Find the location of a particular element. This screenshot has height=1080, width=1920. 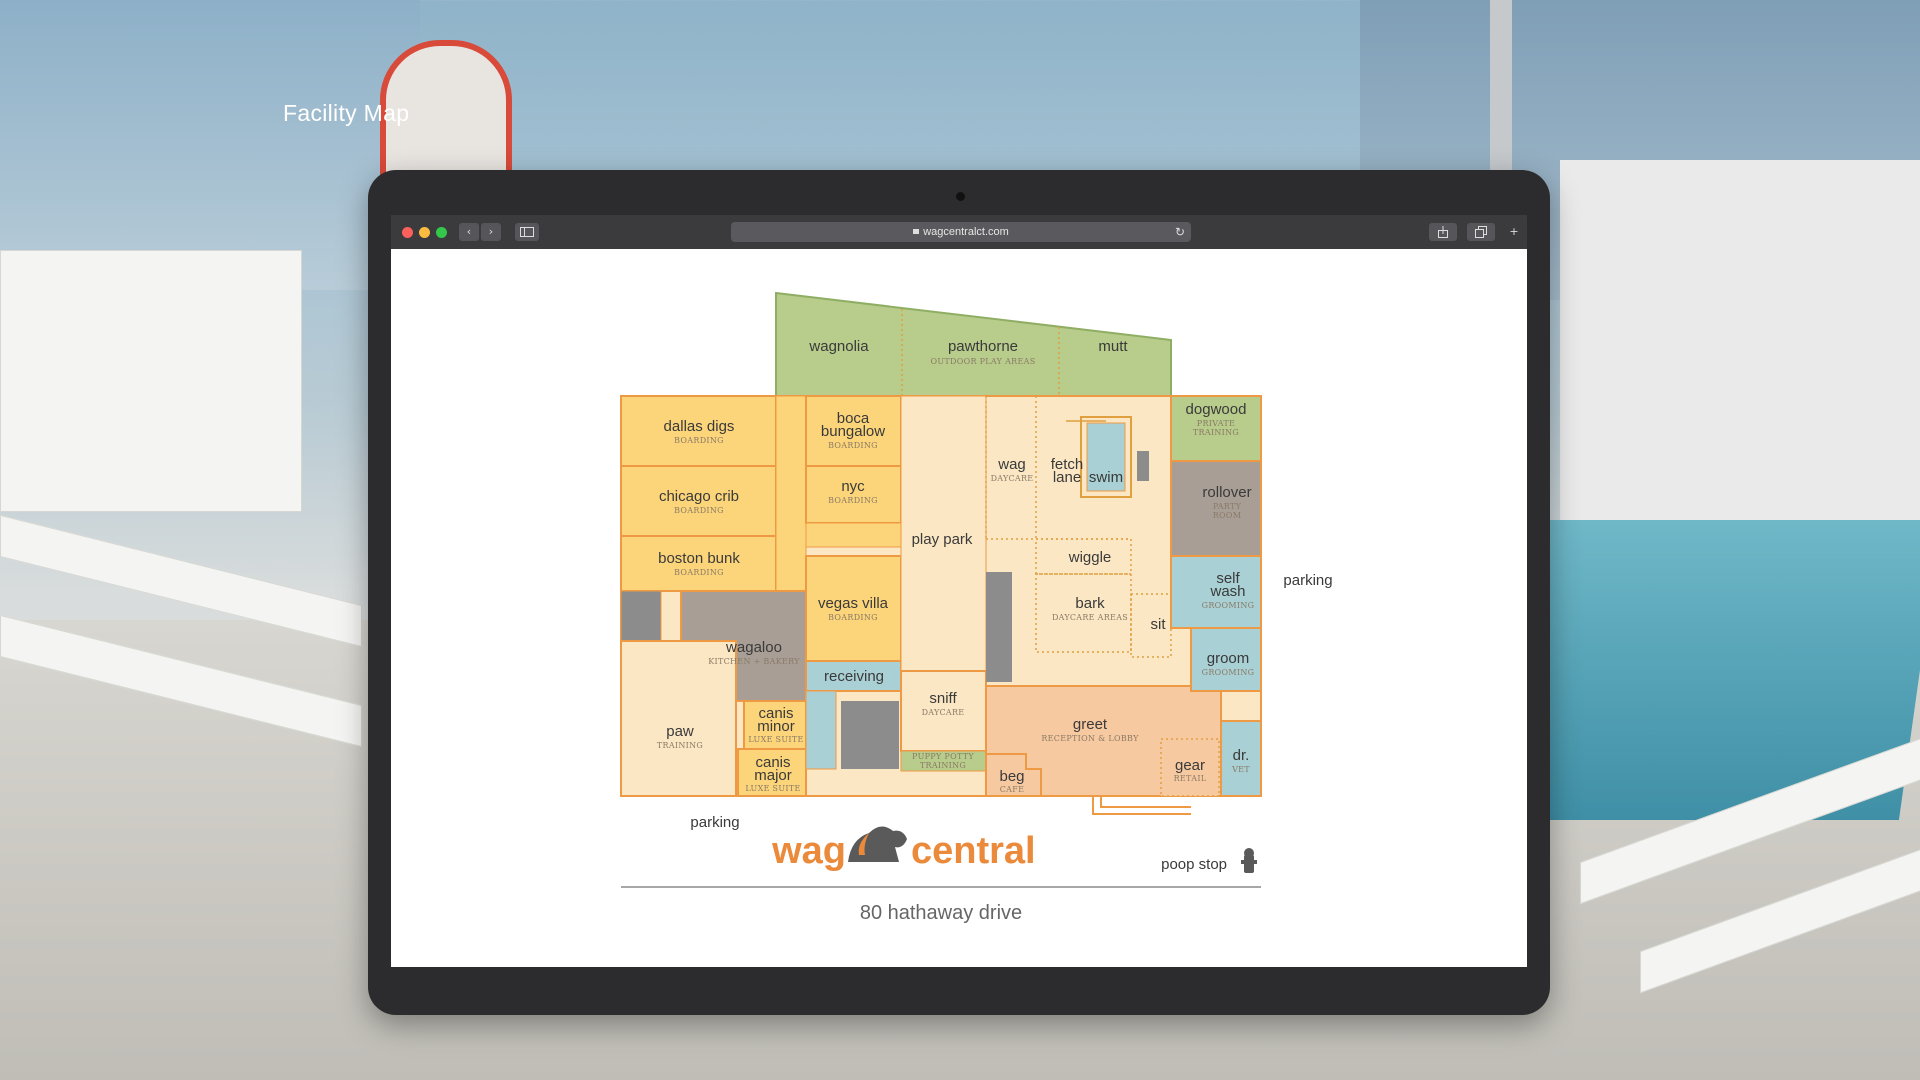

label-wash: wash is located at coordinates (1227, 591).